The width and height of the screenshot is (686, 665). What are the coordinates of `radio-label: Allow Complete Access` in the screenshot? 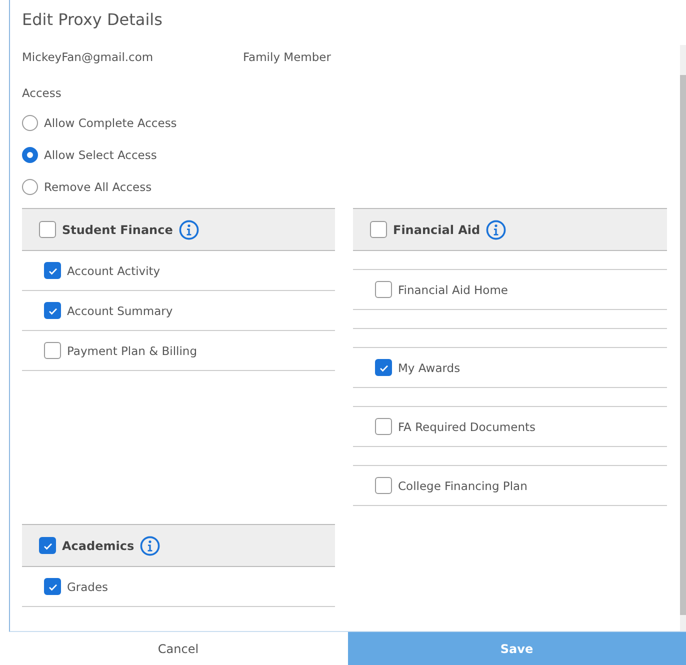 It's located at (110, 123).